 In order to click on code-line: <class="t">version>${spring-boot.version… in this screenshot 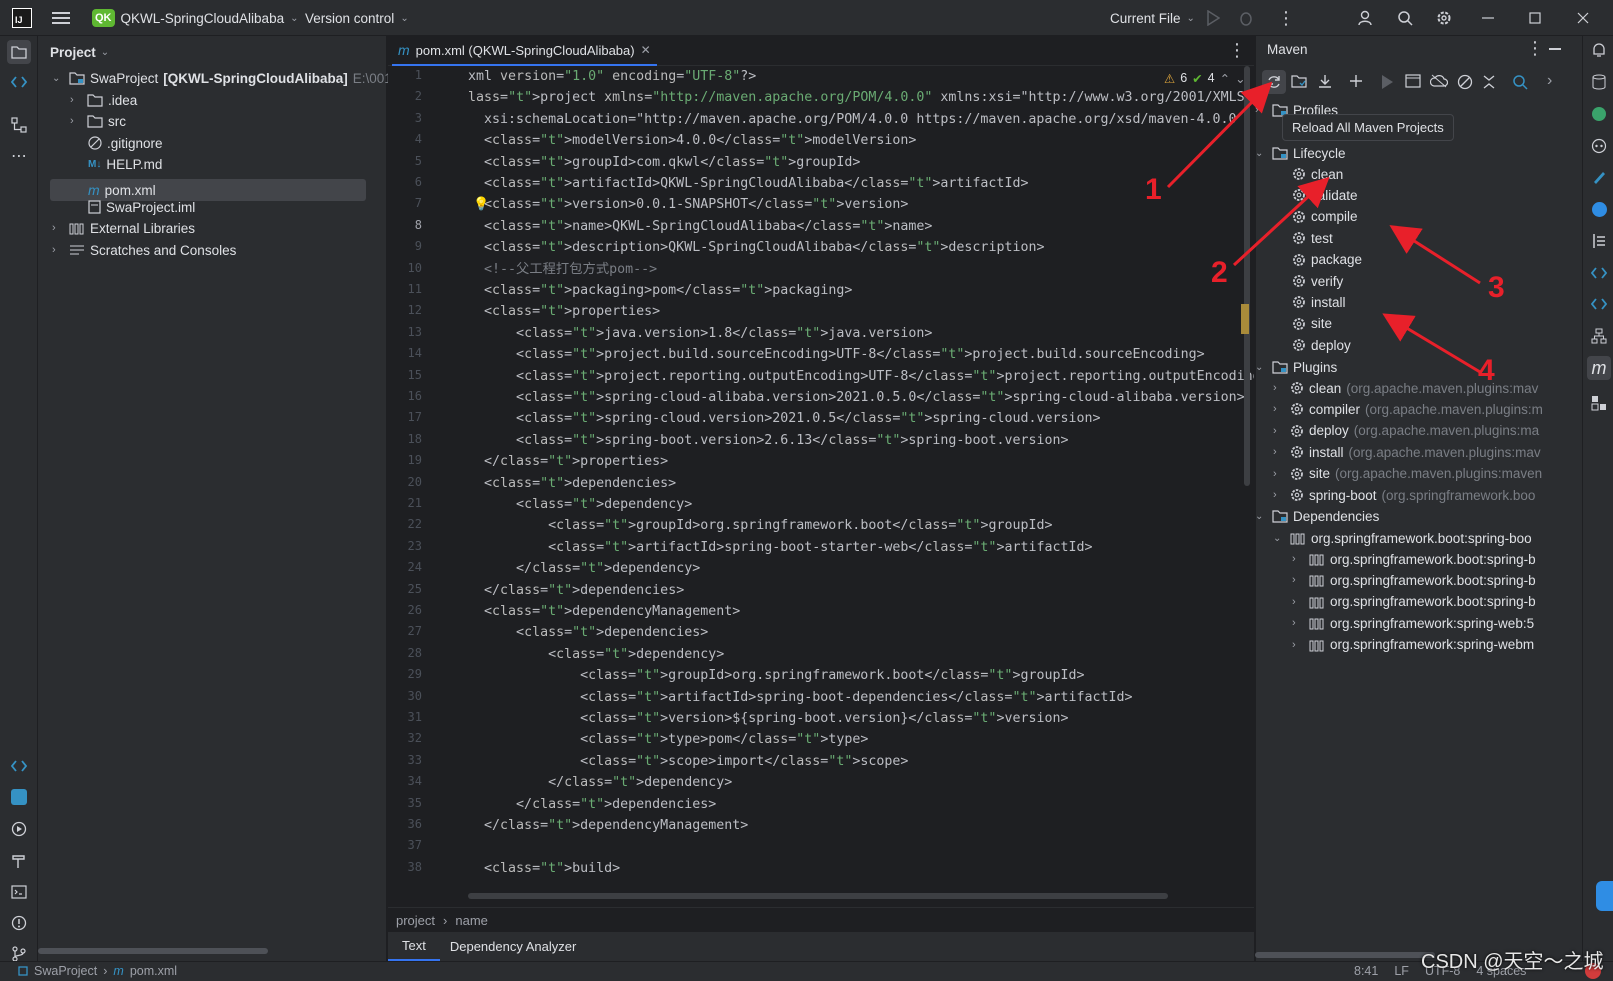, I will do `click(768, 718)`.